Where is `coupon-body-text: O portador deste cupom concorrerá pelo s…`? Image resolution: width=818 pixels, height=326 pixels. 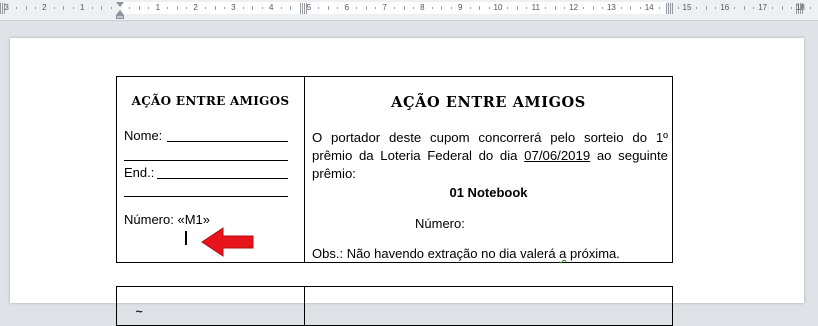 coupon-body-text: O portador deste cupom concorrerá pelo s… is located at coordinates (490, 155).